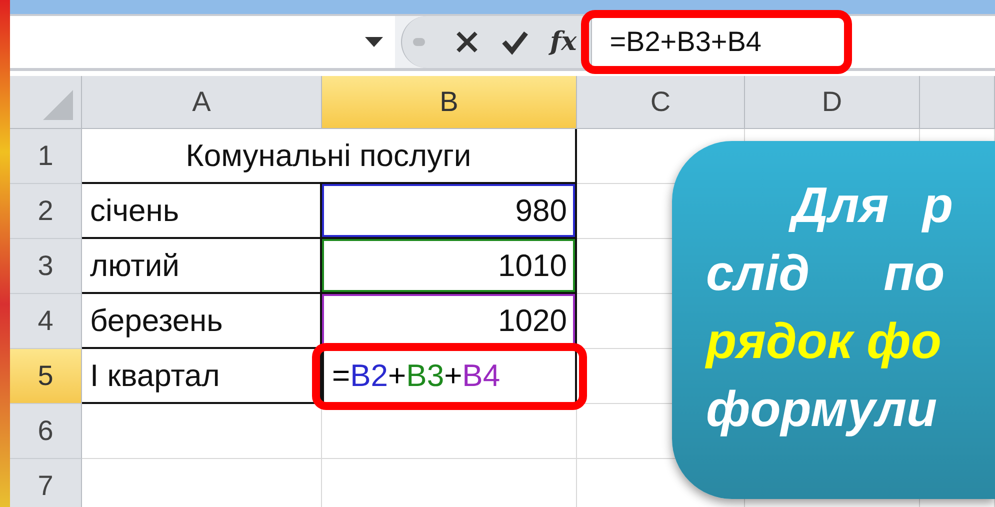 The height and width of the screenshot is (507, 995). I want to click on row-header: 4, so click(46, 321).